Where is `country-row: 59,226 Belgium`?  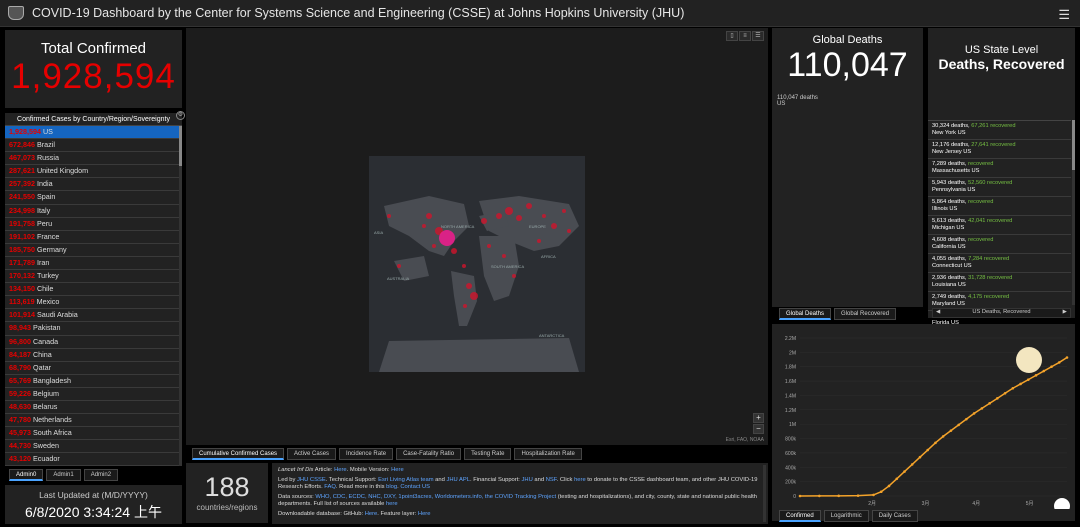 country-row: 59,226 Belgium is located at coordinates (92, 394).